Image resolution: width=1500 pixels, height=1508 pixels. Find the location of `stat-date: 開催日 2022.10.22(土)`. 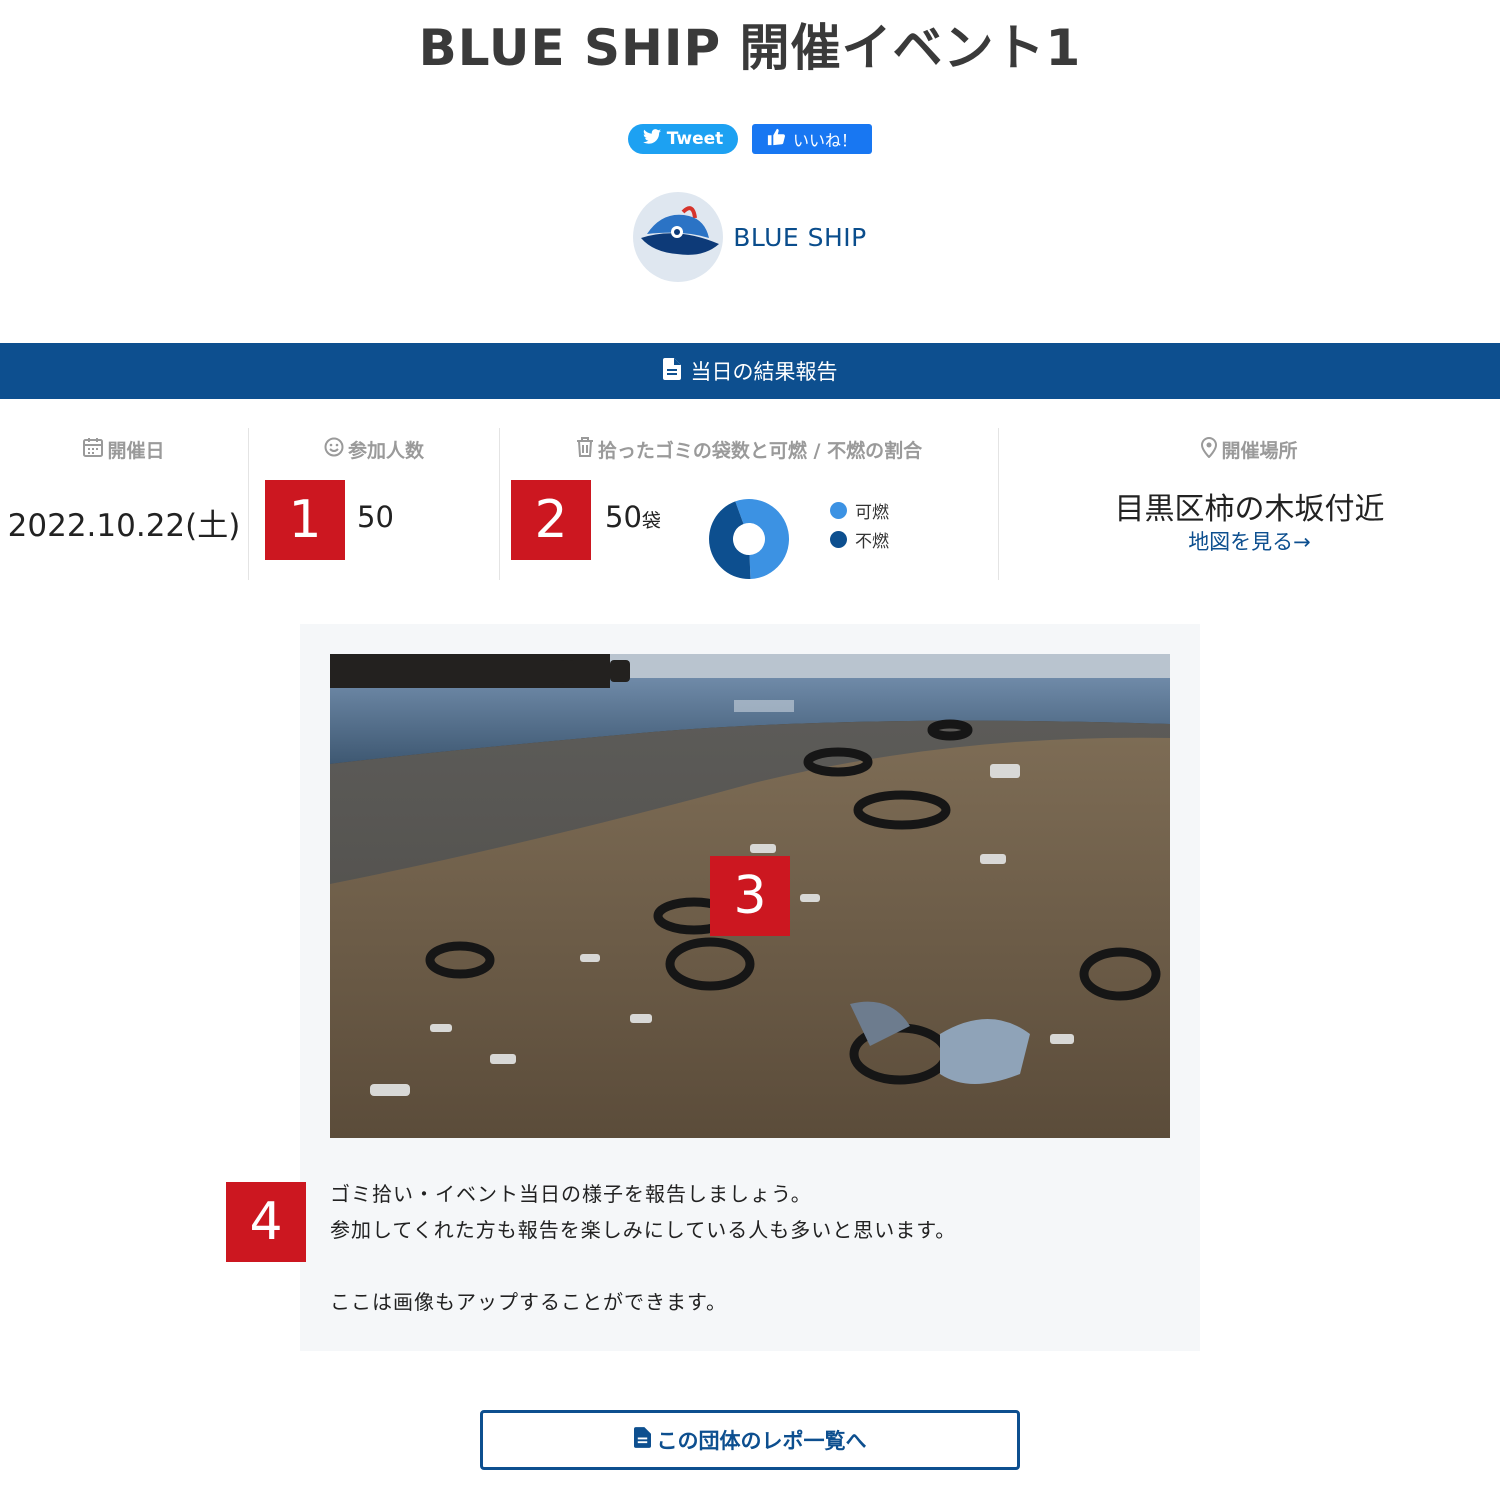

stat-date: 開催日 2022.10.22(土) is located at coordinates (124, 504).